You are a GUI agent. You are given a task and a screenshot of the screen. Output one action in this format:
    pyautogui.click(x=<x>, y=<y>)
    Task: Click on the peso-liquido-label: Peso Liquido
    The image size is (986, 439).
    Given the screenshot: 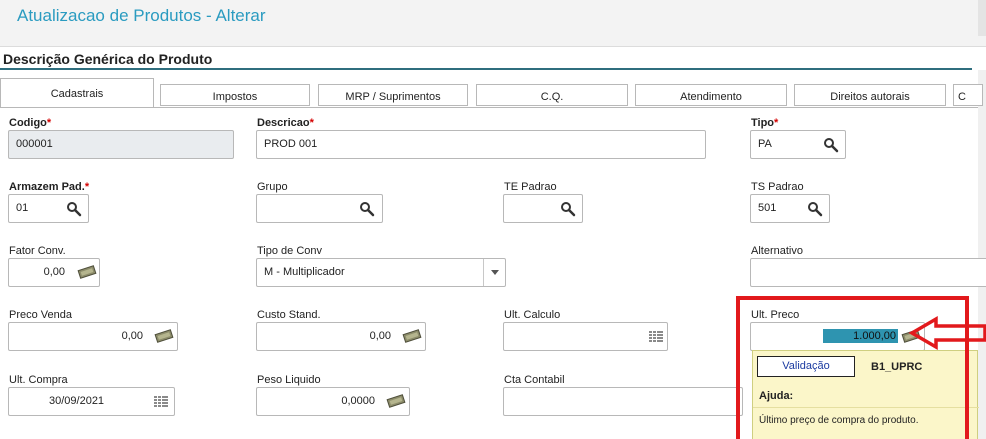 What is the action you would take?
    pyautogui.click(x=289, y=380)
    